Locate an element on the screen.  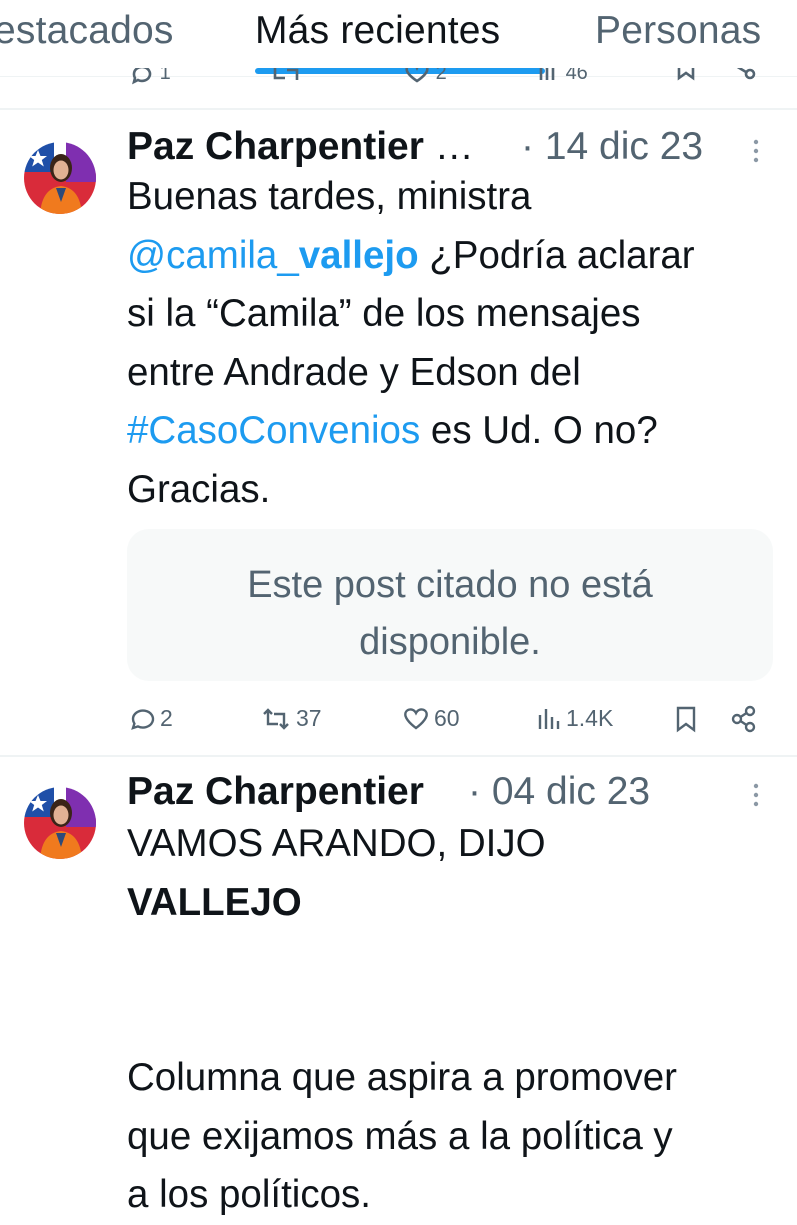
bookmark-button is located at coordinates (686, 721).